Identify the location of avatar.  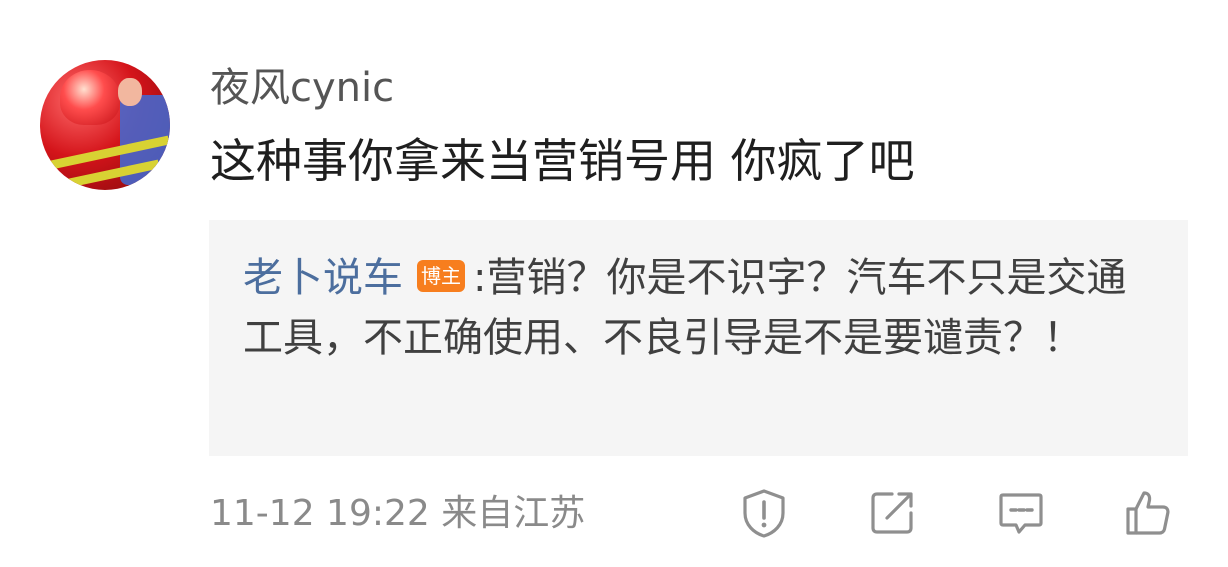
(105, 125).